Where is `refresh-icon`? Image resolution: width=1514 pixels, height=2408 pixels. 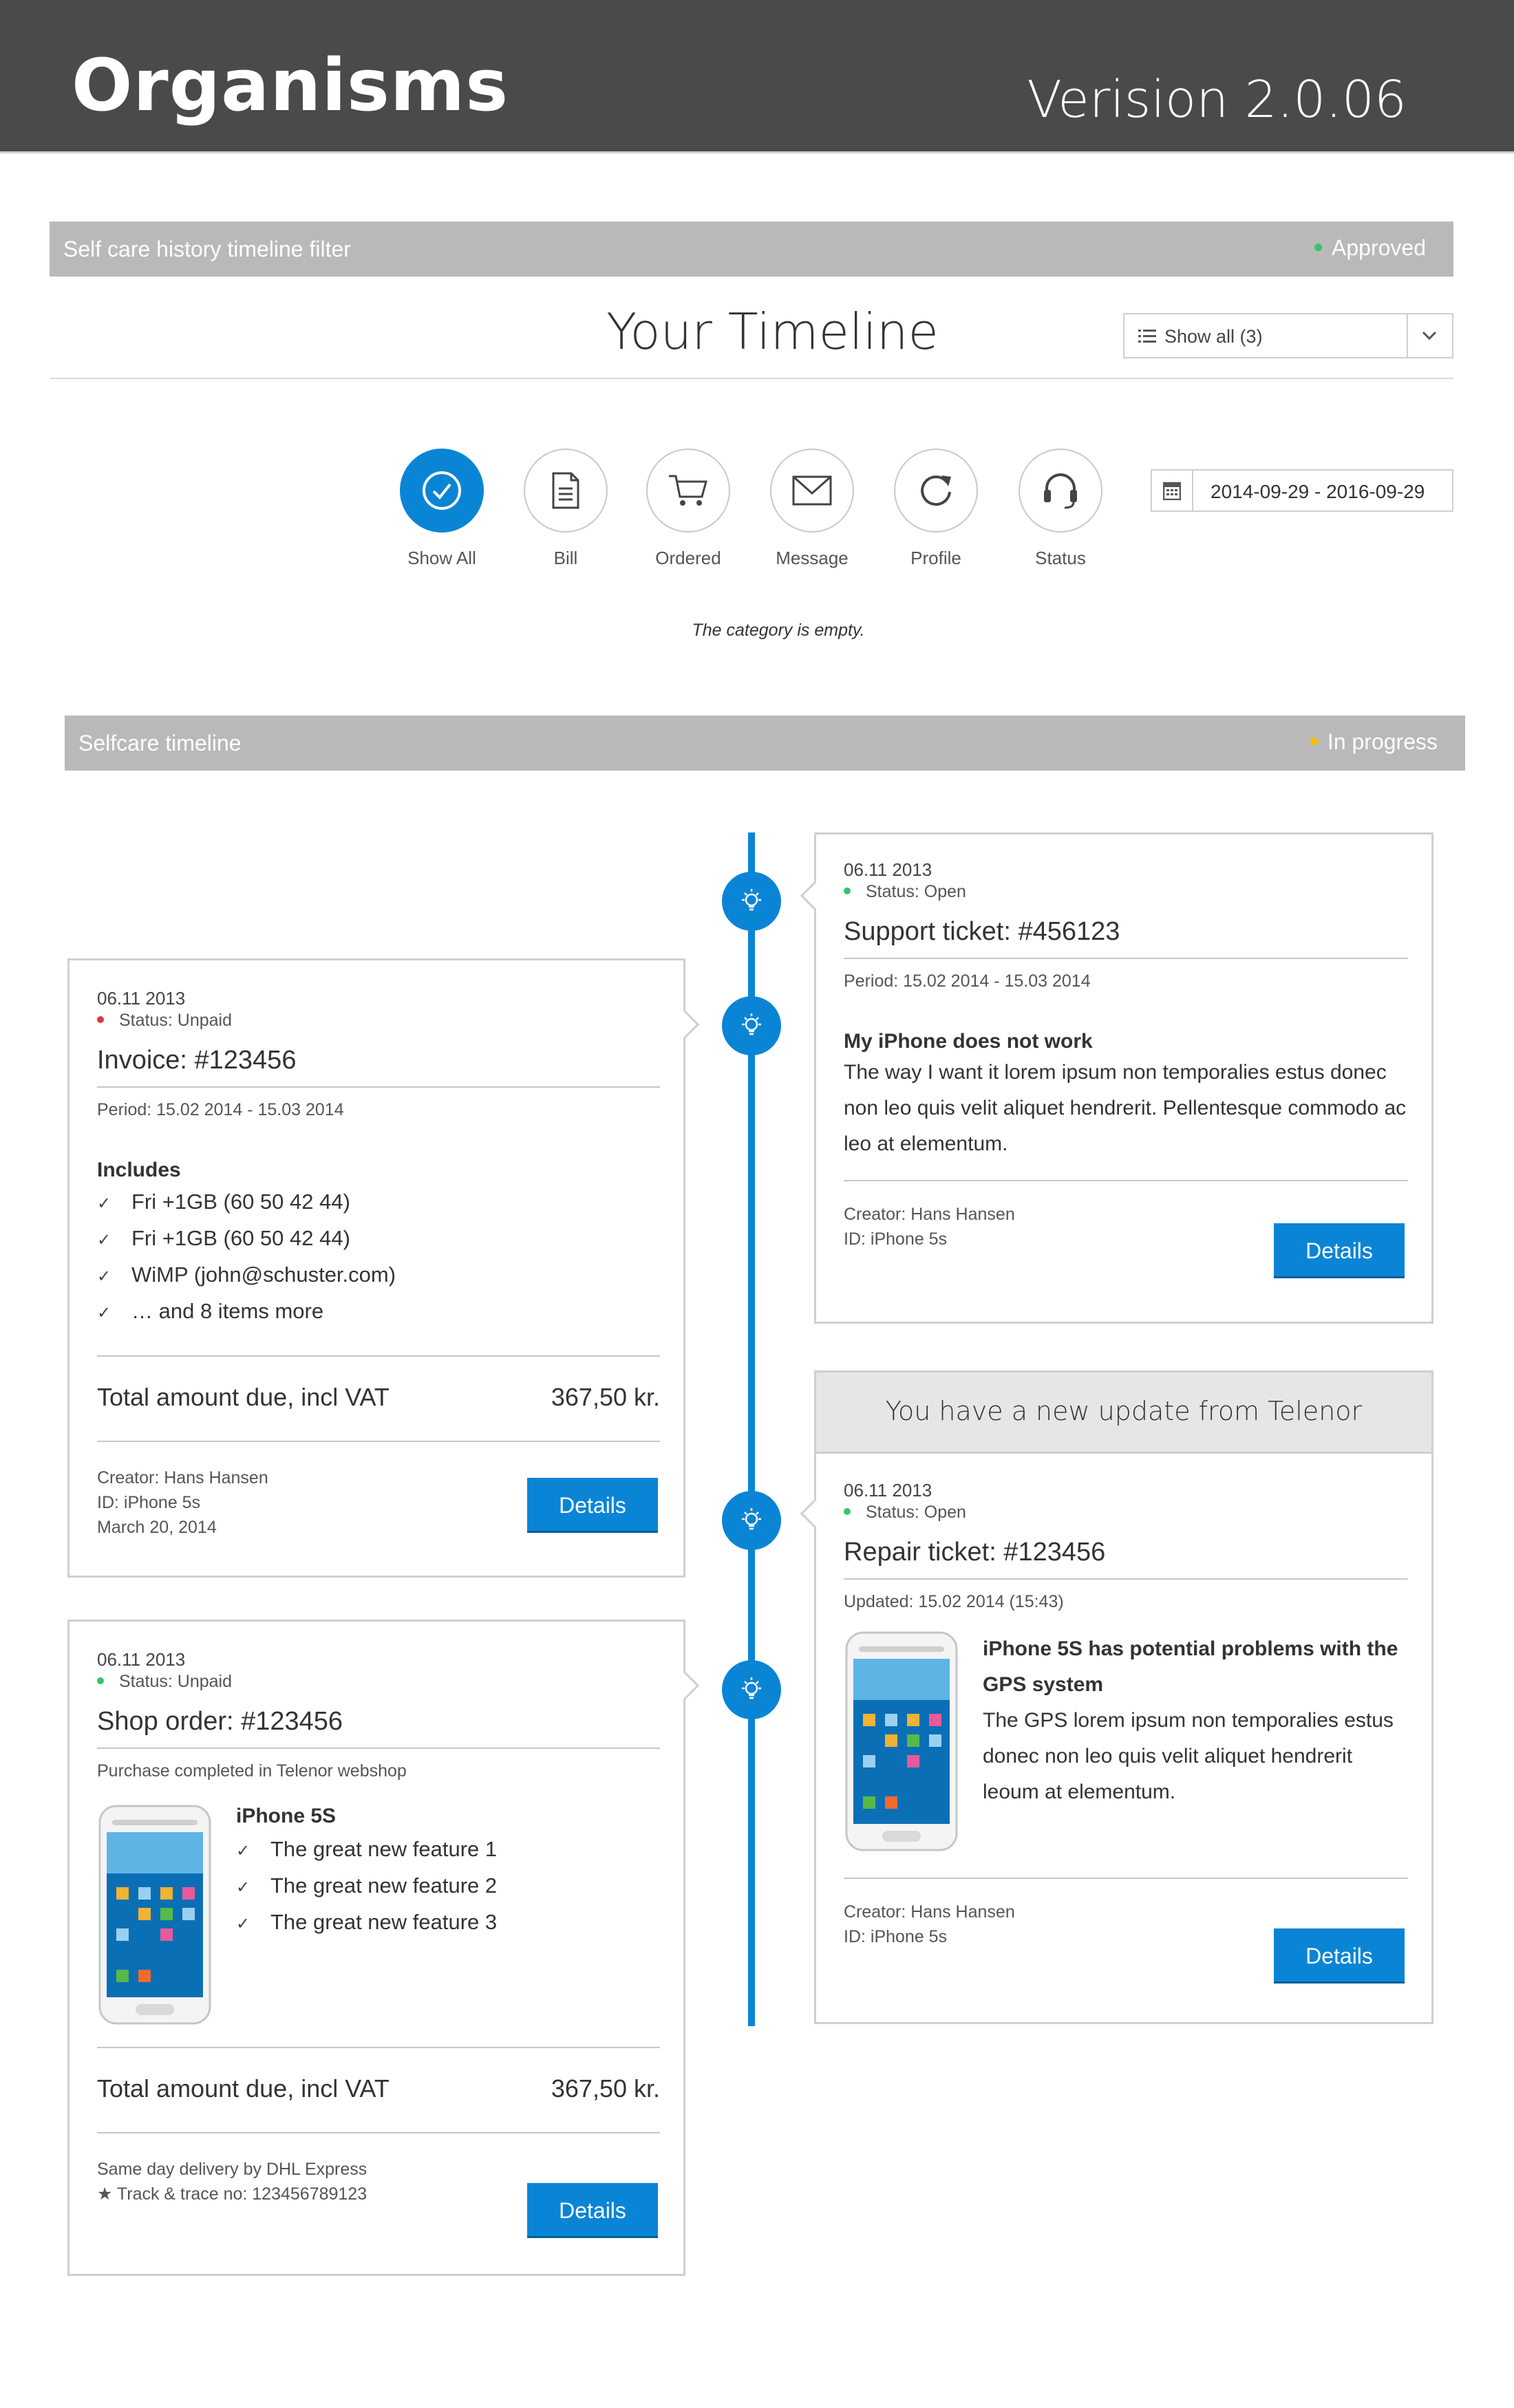
refresh-icon is located at coordinates (936, 491).